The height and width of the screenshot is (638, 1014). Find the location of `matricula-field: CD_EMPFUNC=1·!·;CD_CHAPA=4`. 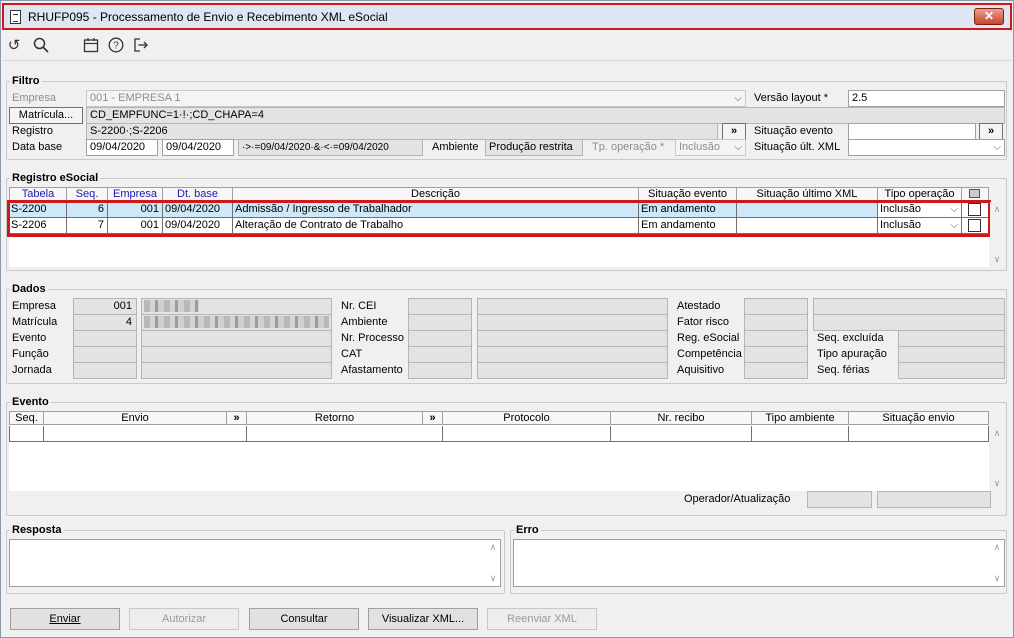

matricula-field: CD_EMPFUNC=1·!·;CD_CHAPA=4 is located at coordinates (545, 115).